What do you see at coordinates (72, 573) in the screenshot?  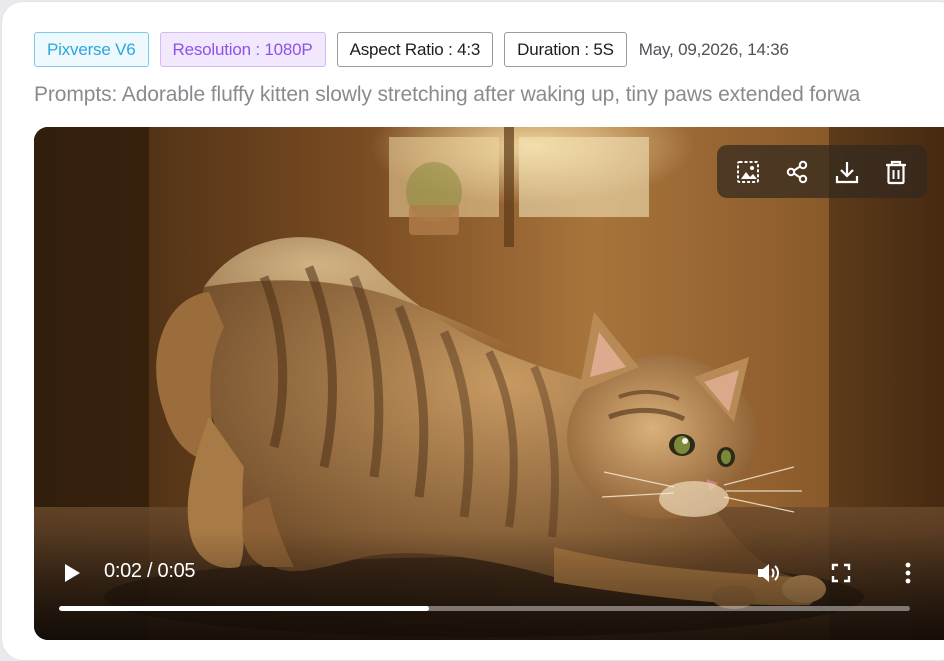 I see `play-icon` at bounding box center [72, 573].